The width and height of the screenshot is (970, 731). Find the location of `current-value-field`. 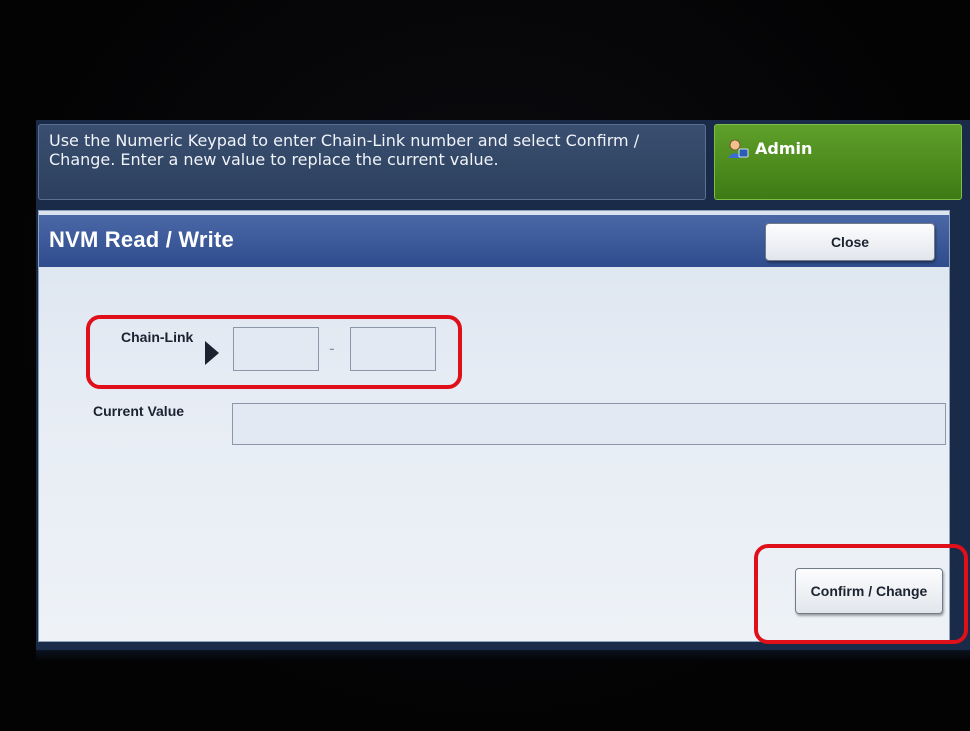

current-value-field is located at coordinates (589, 424).